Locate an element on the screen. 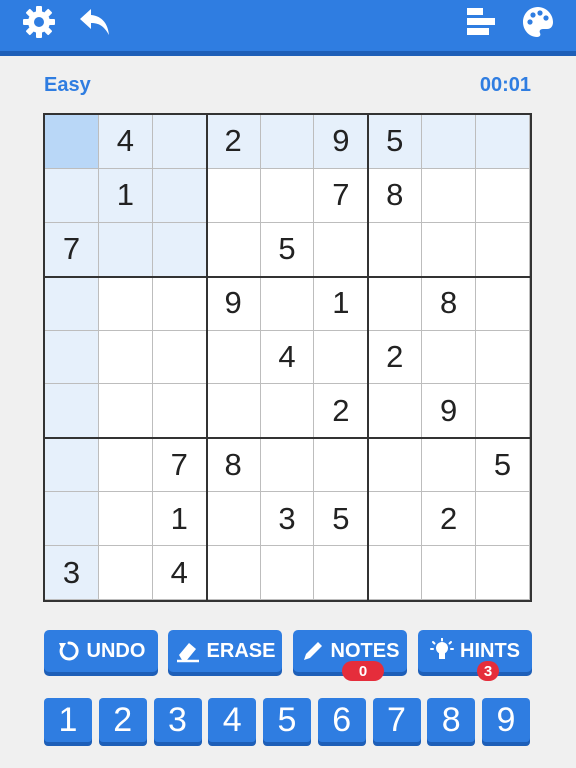  notes-count-badge: 0 is located at coordinates (363, 671).